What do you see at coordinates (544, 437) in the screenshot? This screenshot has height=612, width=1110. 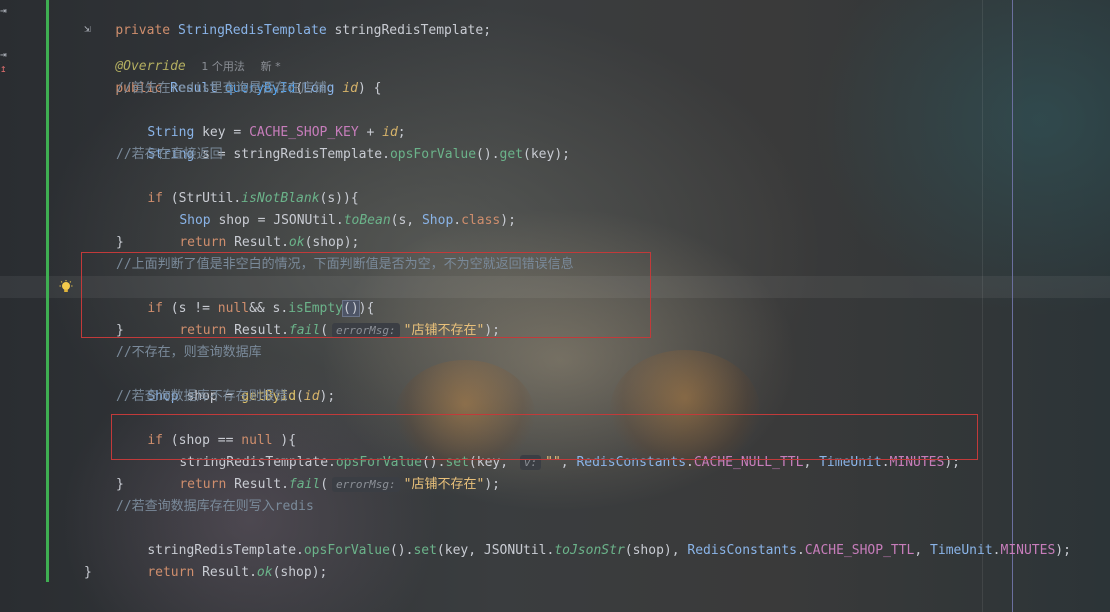 I see `highlight-box-cache-null` at bounding box center [544, 437].